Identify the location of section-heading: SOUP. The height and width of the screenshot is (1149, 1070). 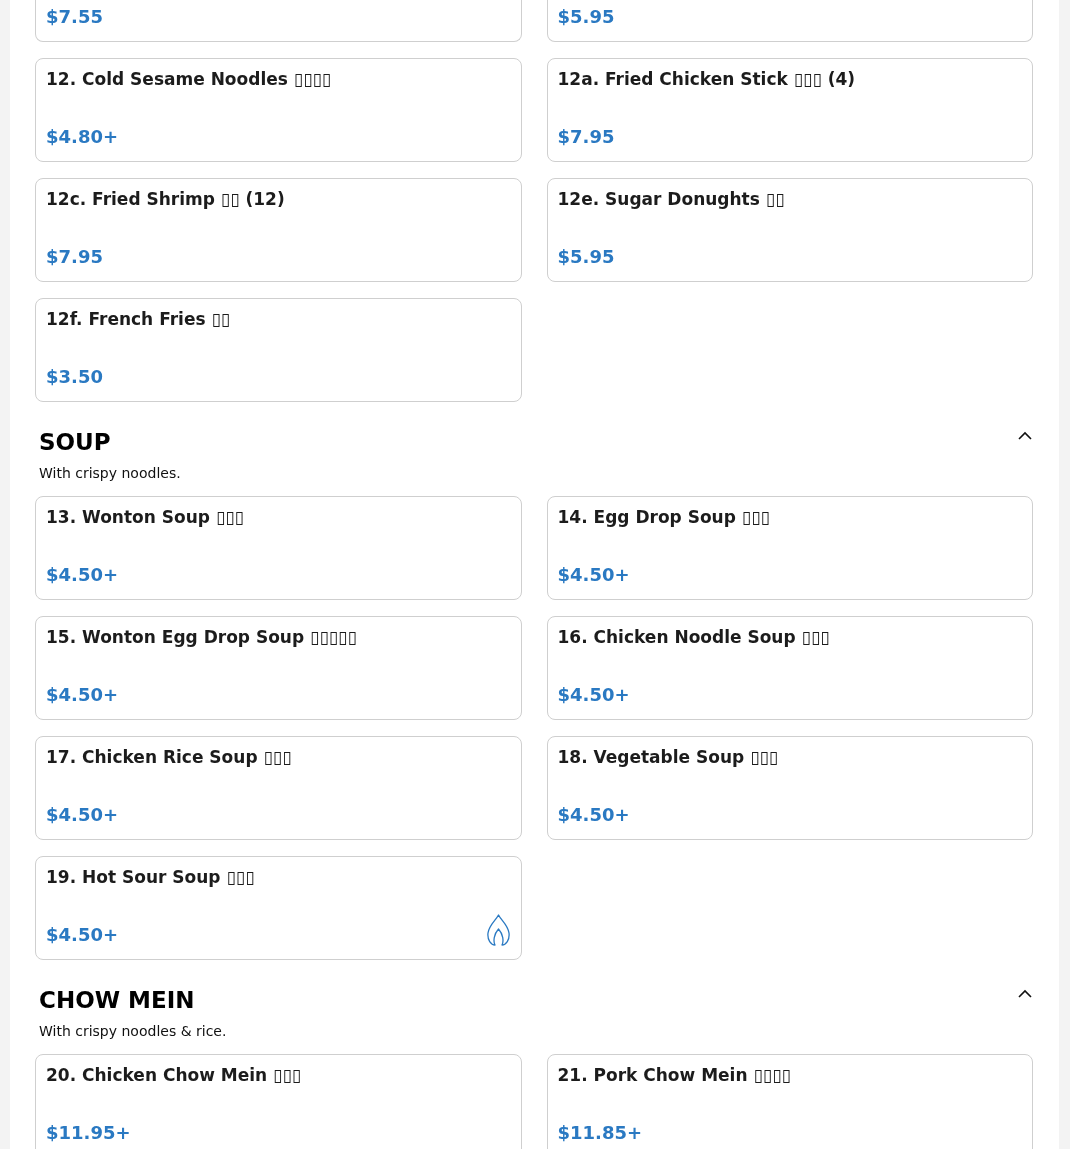
(75, 442).